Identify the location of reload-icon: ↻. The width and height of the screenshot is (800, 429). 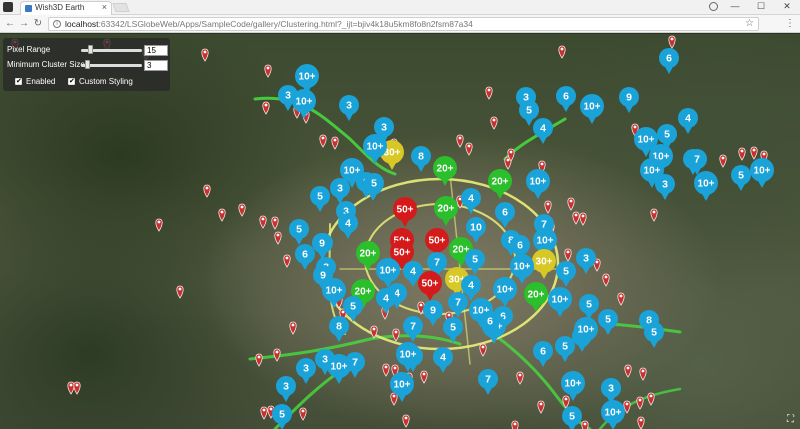
(38, 24).